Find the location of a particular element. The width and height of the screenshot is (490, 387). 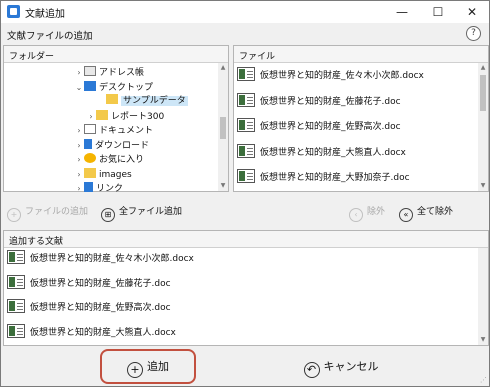

plus-icon: + is located at coordinates (14, 215).